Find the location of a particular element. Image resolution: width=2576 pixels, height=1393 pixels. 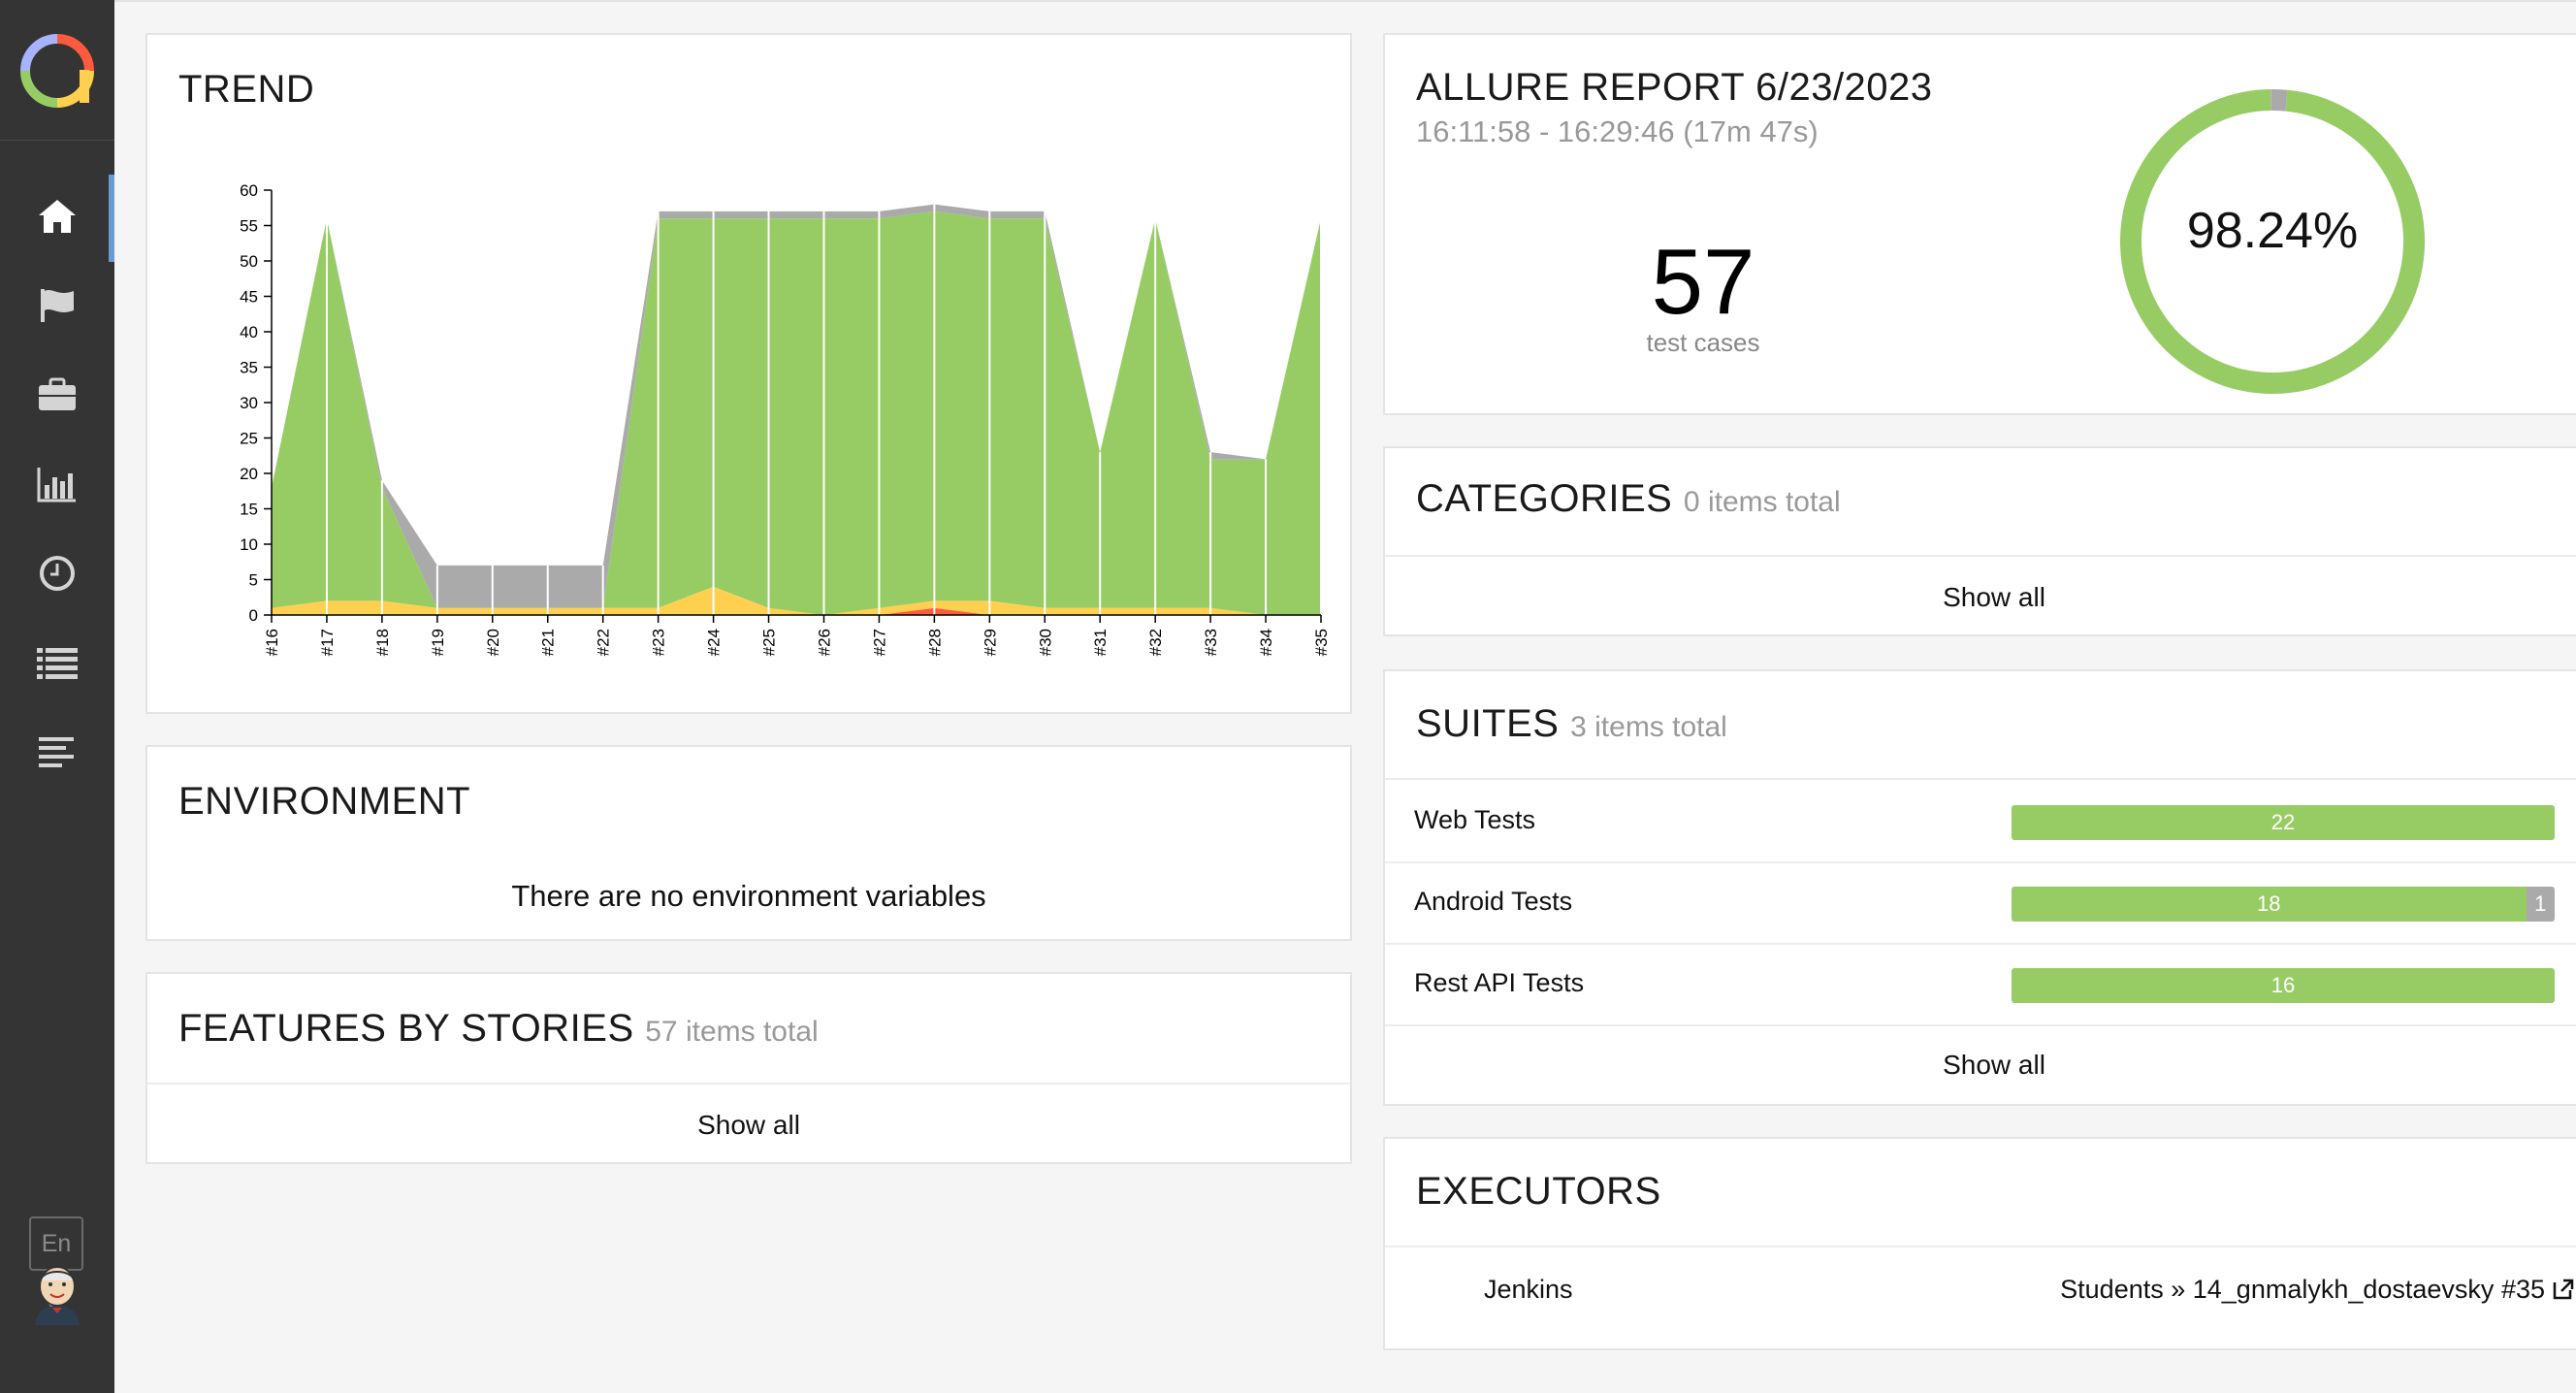

features-count: 57 items total is located at coordinates (732, 1032).